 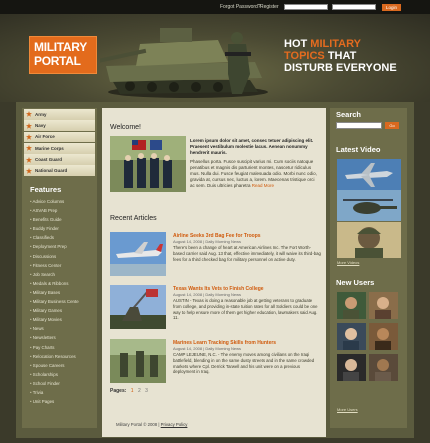 I want to click on feature-link: Discussions, so click(x=62, y=258).